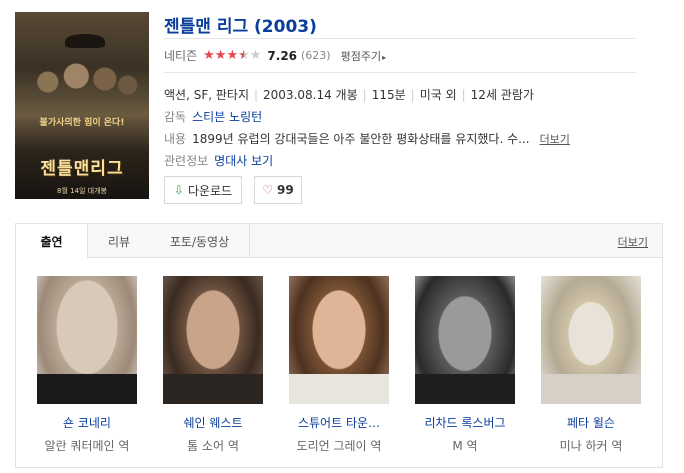  I want to click on director-link: 스티븐 노링턴, so click(227, 116).